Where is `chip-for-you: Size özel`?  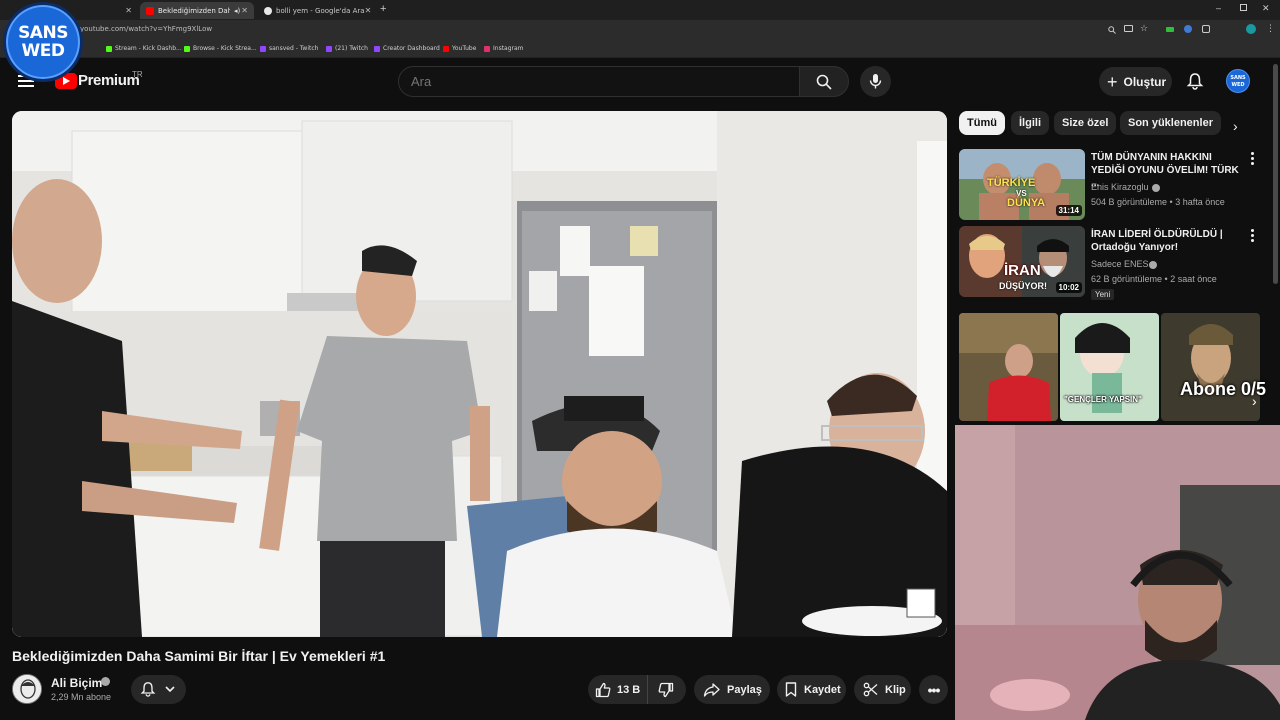
chip-for-you: Size özel is located at coordinates (1085, 123).